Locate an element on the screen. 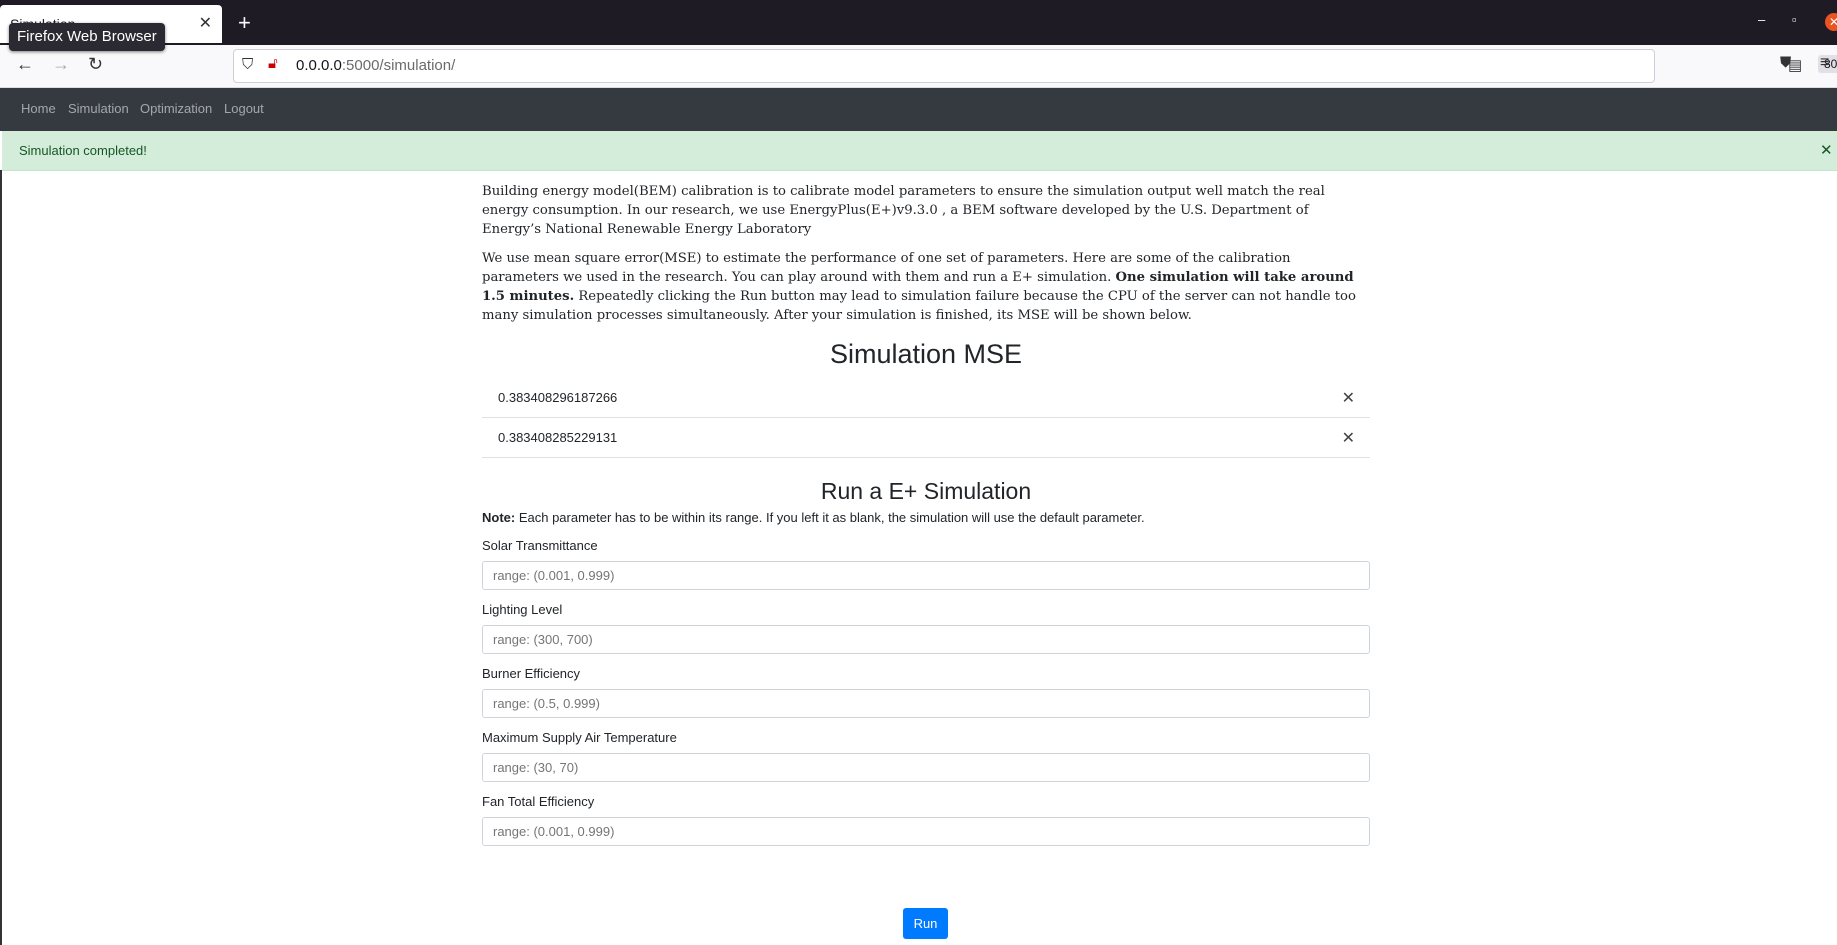 Image resolution: width=1837 pixels, height=945 pixels. maximize-icon: ▫ is located at coordinates (1794, 19).